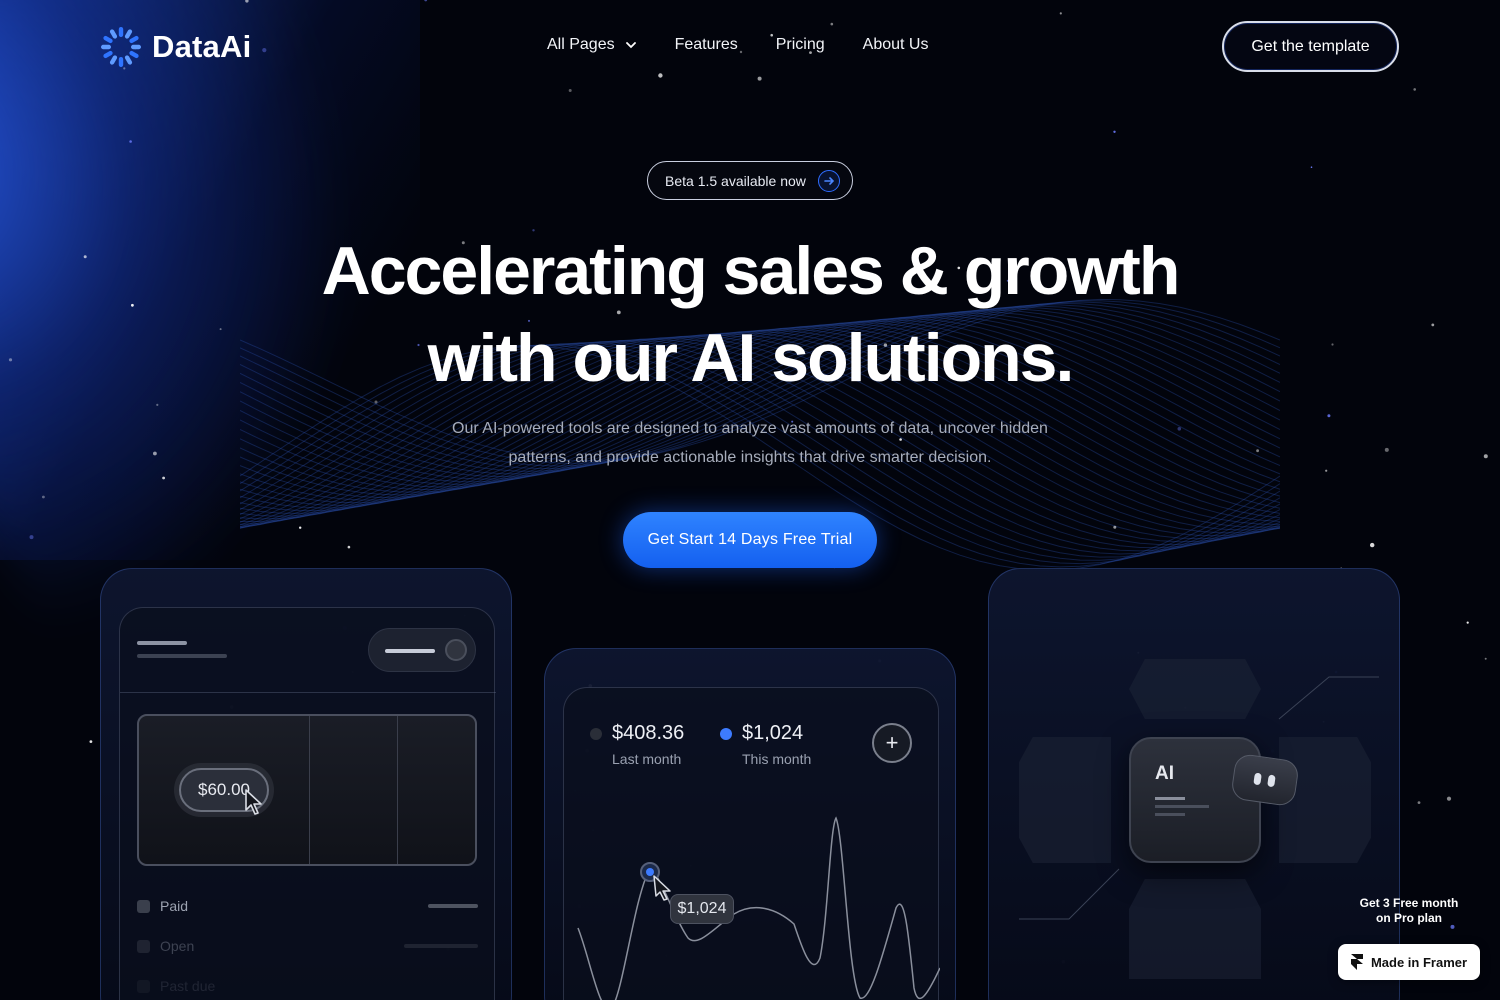 The image size is (1500, 1000). Describe the element at coordinates (1194, 784) in the screenshot. I see `ai-card: AI` at that location.